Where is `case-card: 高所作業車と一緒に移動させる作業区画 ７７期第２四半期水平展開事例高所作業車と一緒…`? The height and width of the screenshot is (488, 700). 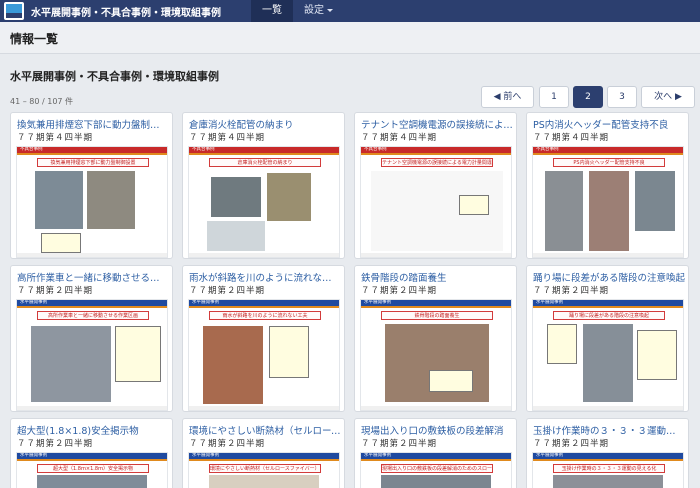
case-card: 高所作業車と一緒に移動させる作業区画 ７７期第２四半期水平展開事例高所作業車と一緒… is located at coordinates (91, 338).